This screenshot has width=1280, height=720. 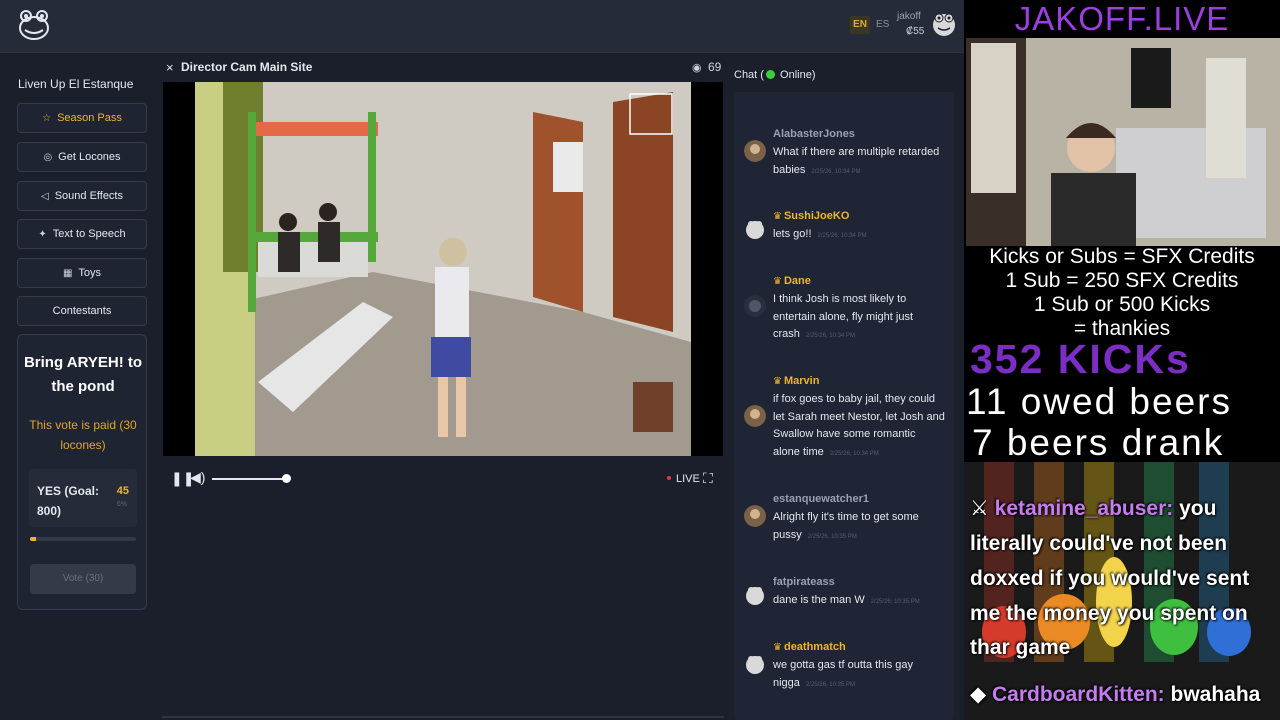 I want to click on chat-username: ♛ Dane, so click(x=792, y=281).